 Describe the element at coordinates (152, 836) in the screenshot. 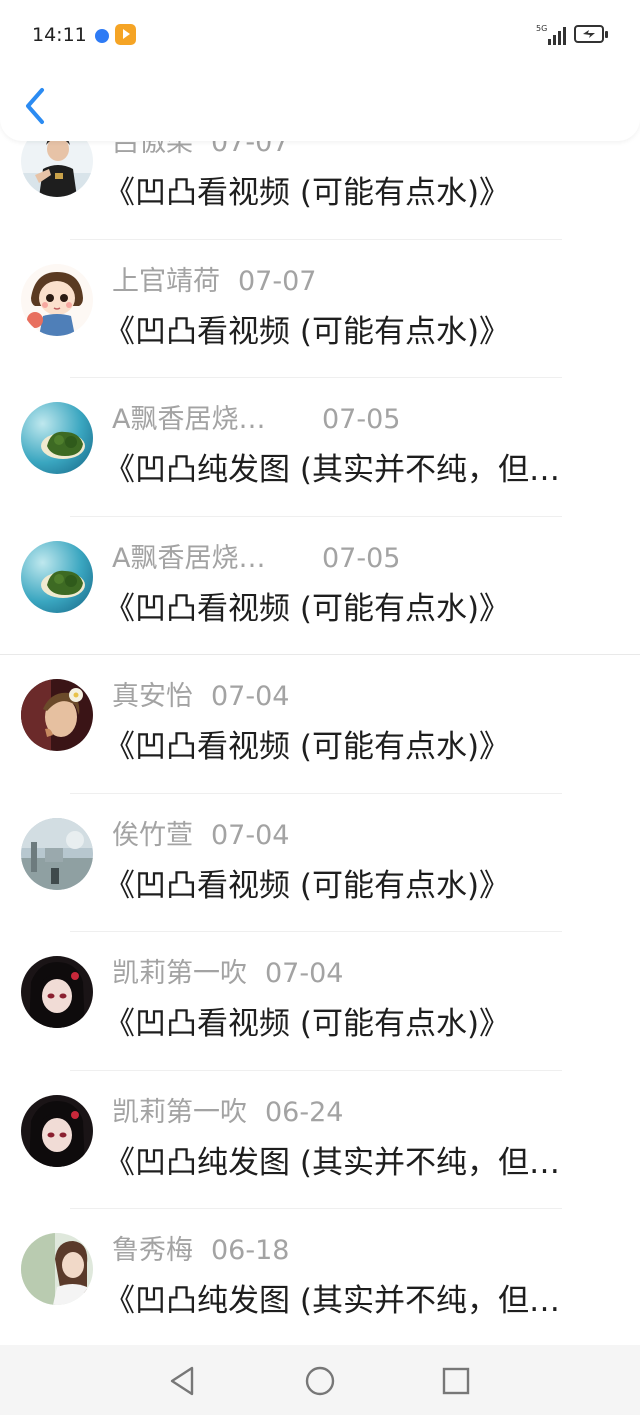

I see `user-name: 俟竹萱` at that location.